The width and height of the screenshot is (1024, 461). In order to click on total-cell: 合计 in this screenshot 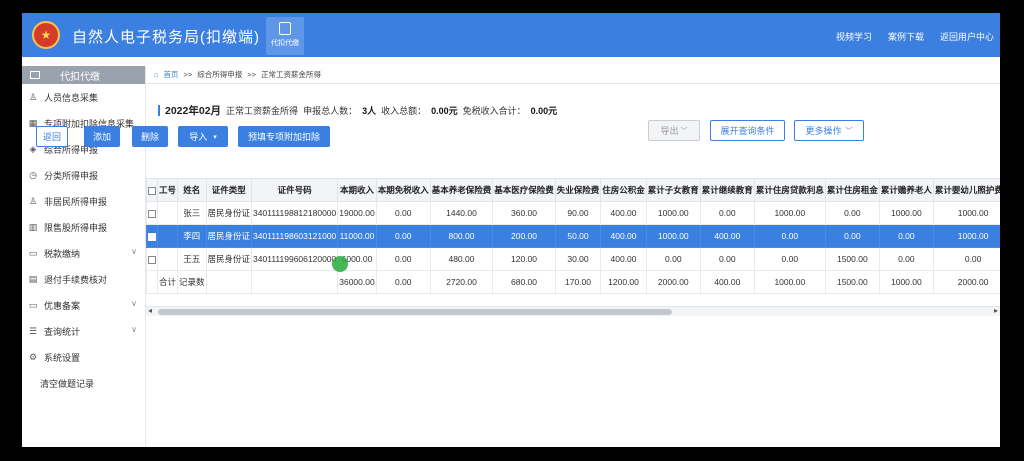, I will do `click(167, 282)`.